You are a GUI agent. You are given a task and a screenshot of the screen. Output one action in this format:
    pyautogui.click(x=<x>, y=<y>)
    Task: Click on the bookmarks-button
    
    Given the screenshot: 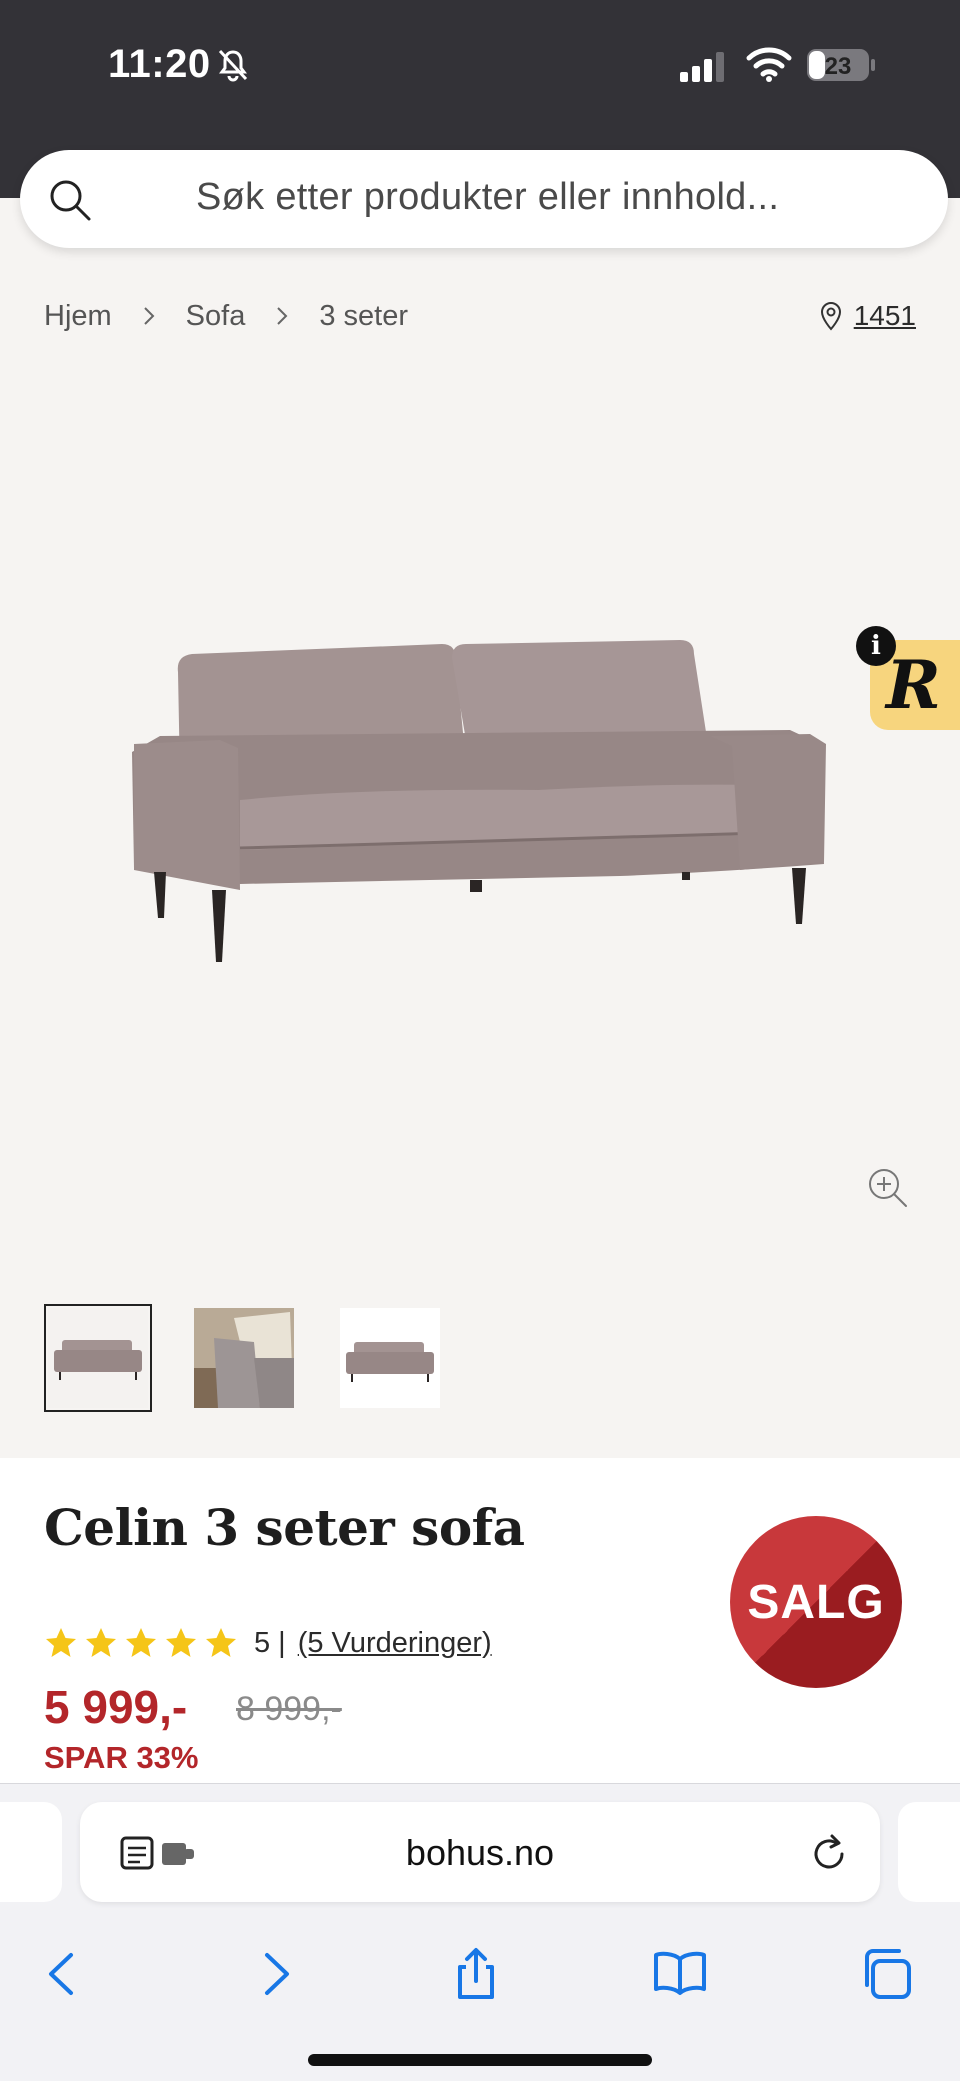 What is the action you would take?
    pyautogui.click(x=680, y=1974)
    